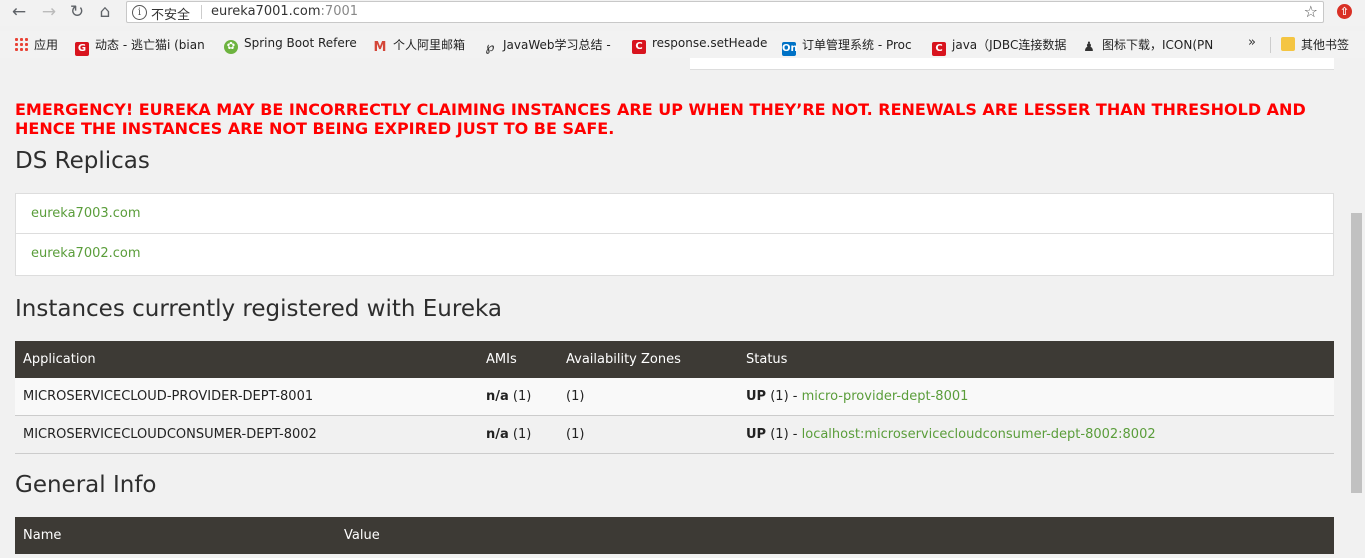 The width and height of the screenshot is (1365, 558). I want to click on scrollbar-thumb, so click(1356, 353).